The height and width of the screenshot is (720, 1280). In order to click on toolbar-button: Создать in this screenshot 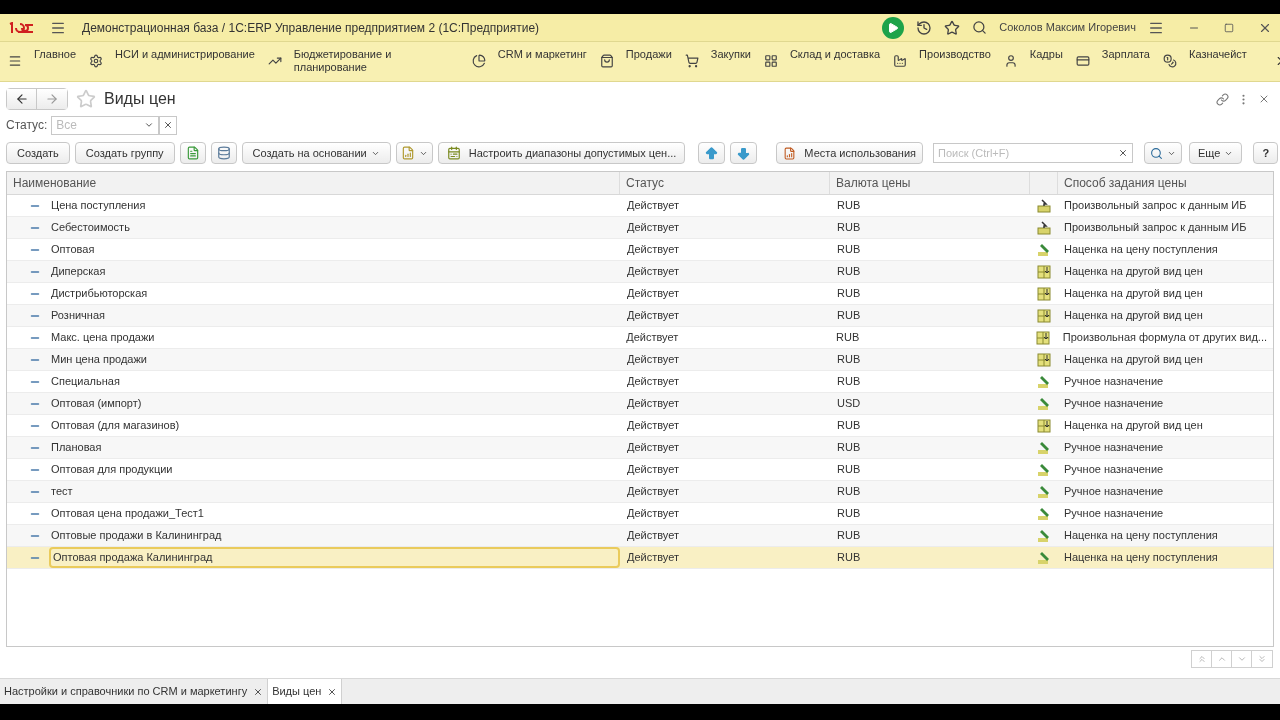, I will do `click(38, 153)`.